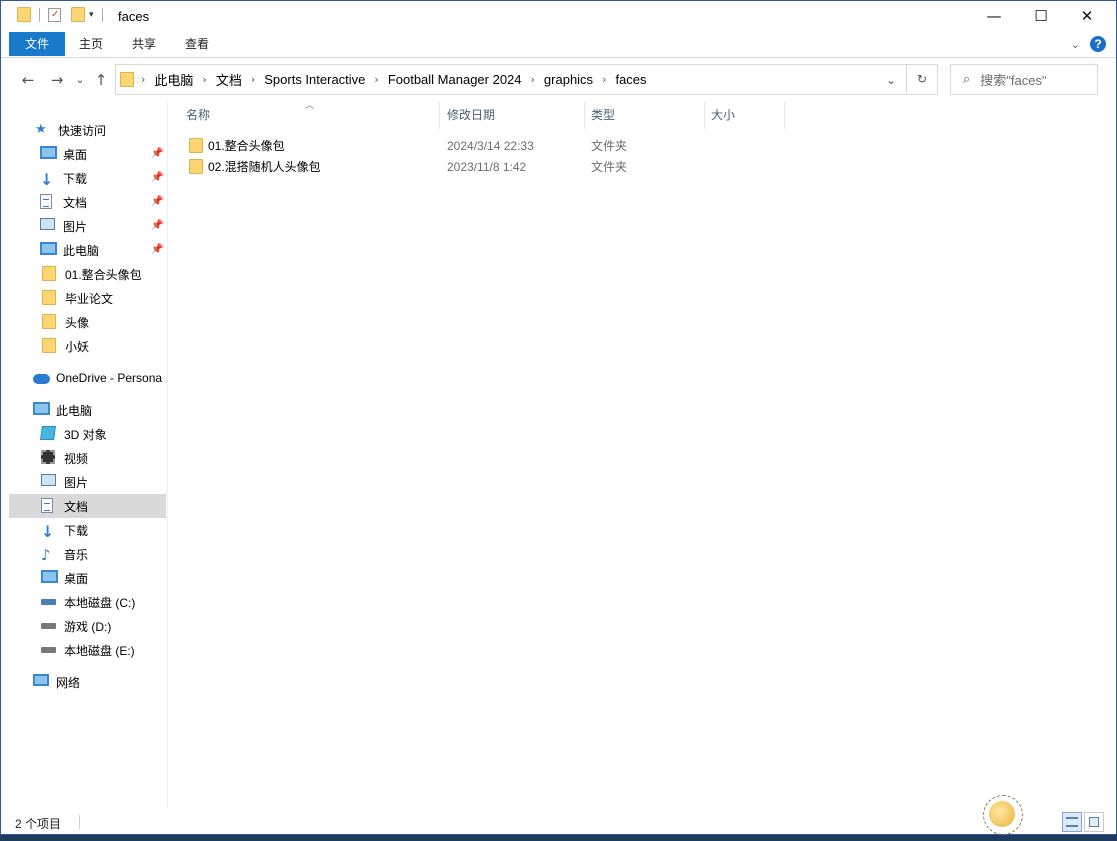 This screenshot has width=1117, height=841. I want to click on sidebar-network: 网络, so click(87, 682).